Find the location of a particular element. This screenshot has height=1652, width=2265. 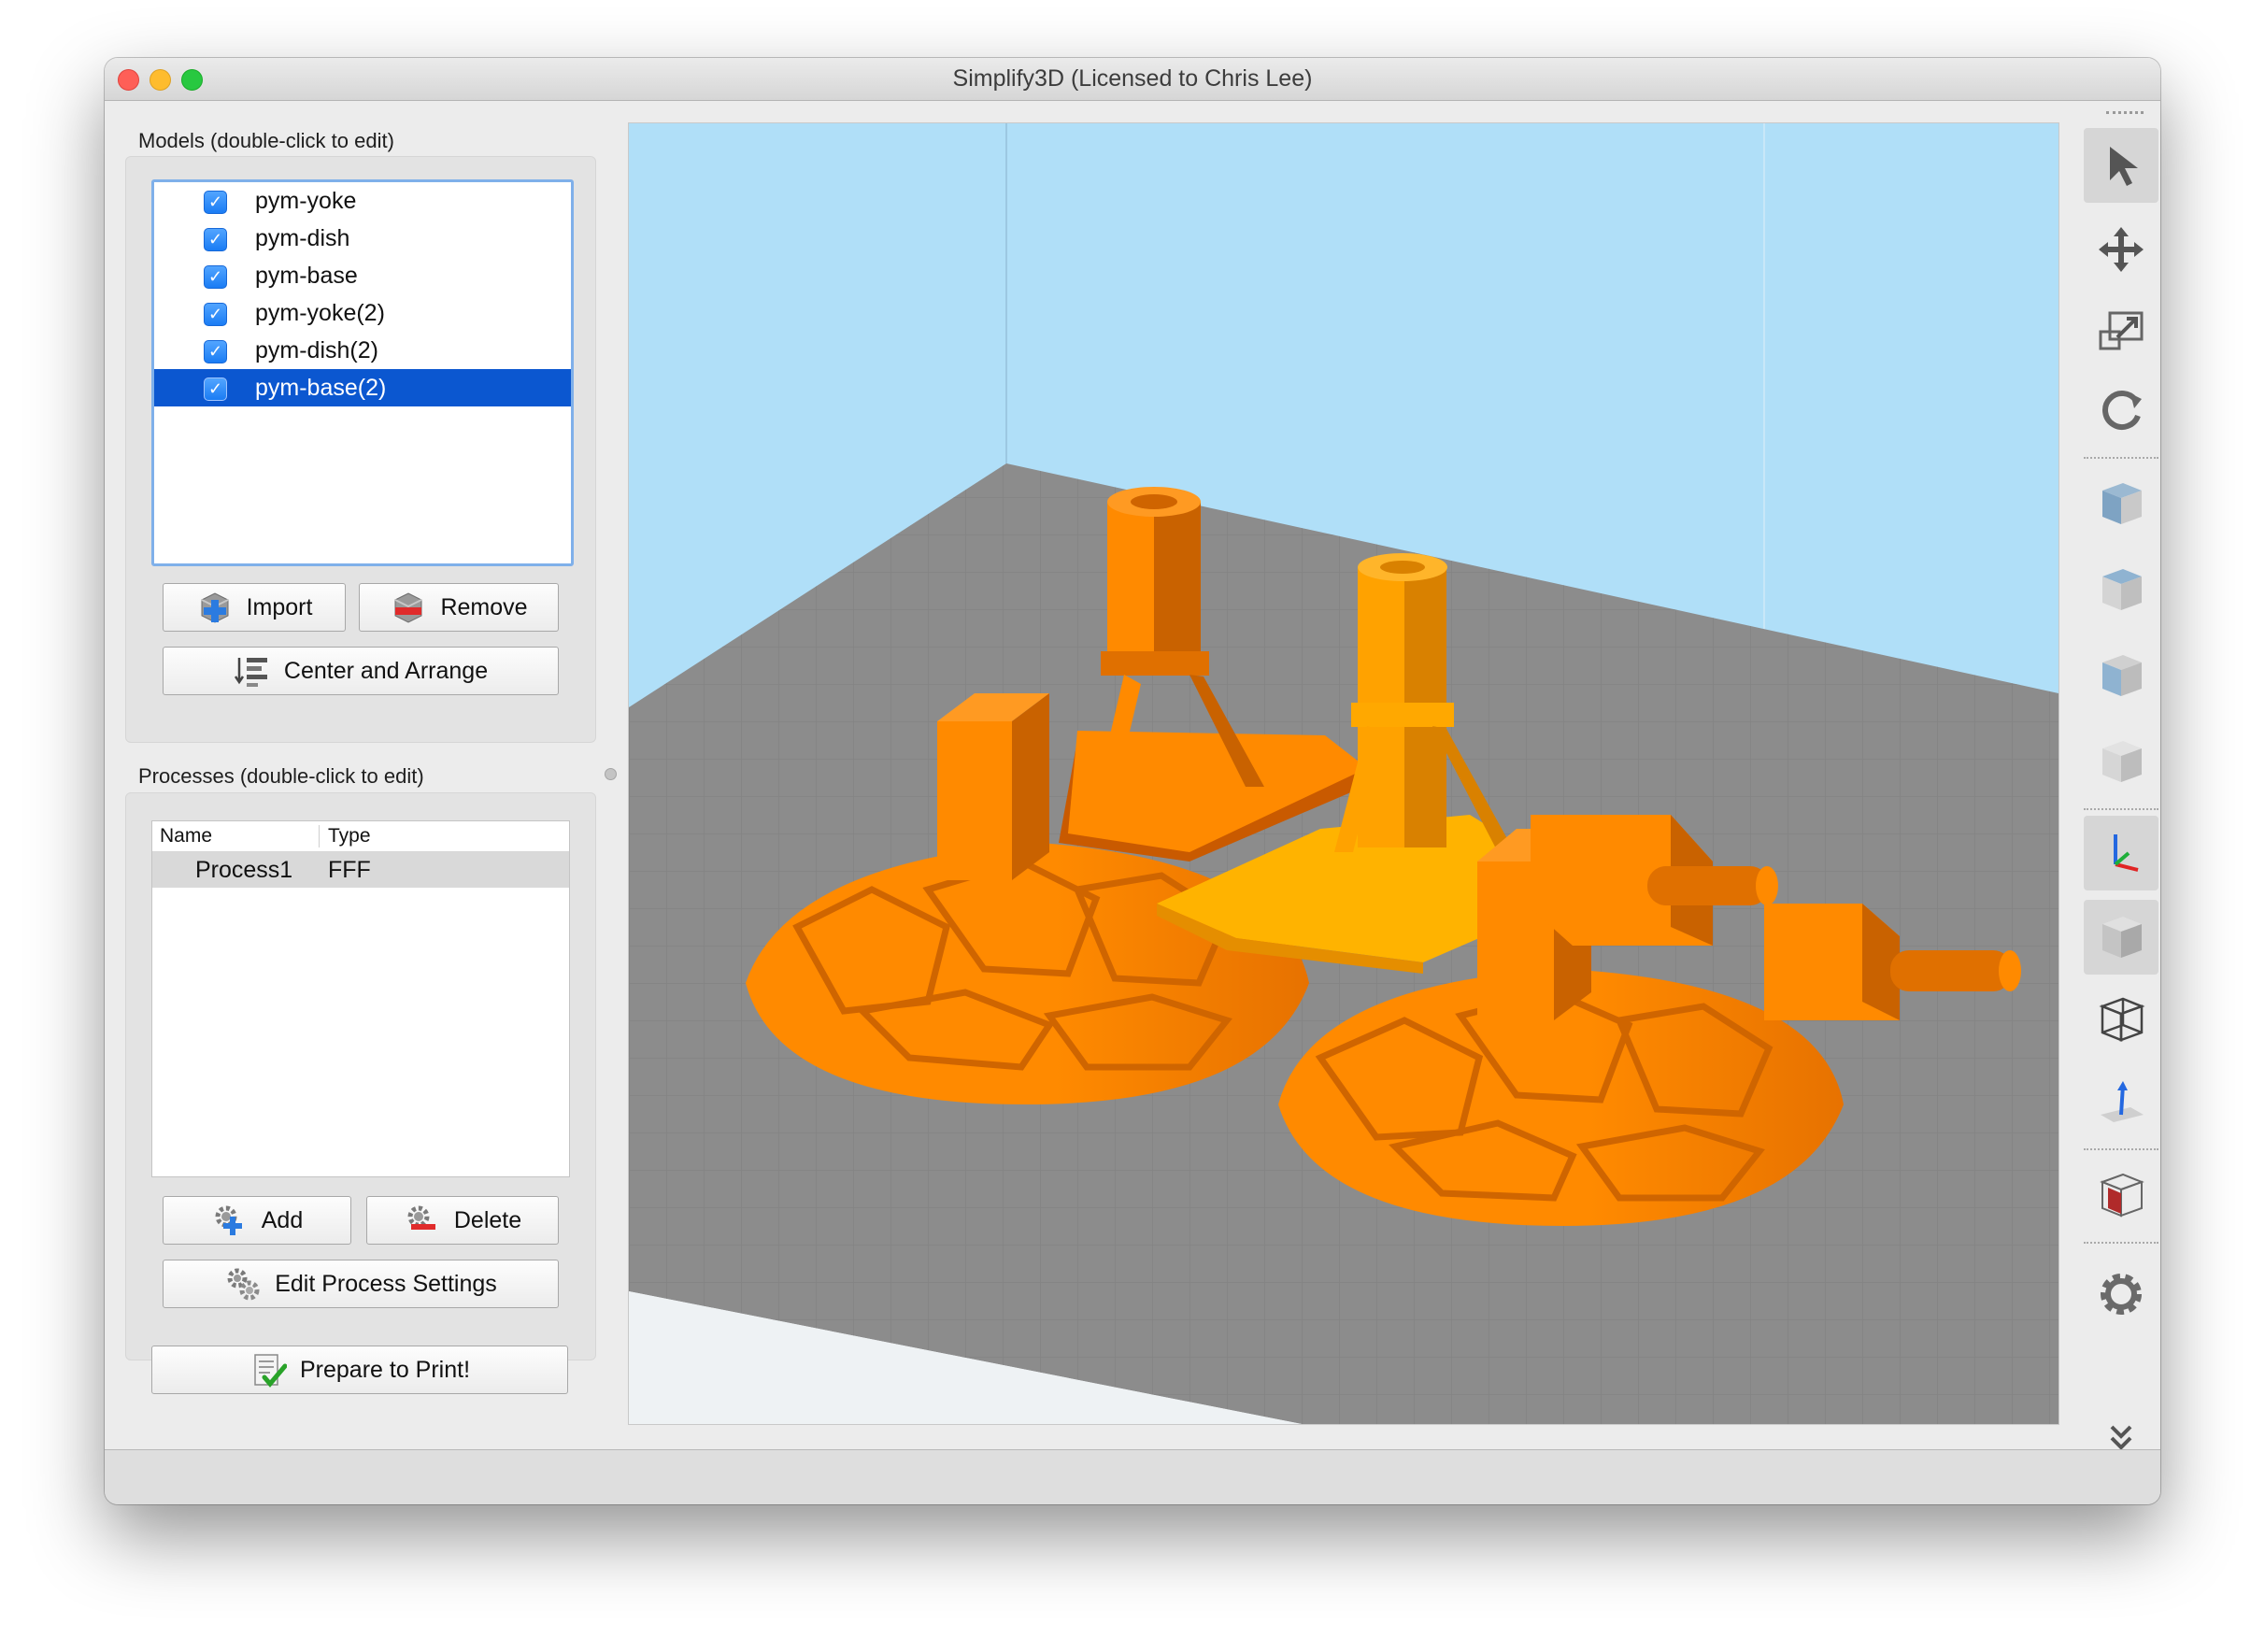

edit-process-settings-button: Edit Process Settings is located at coordinates (361, 1284).